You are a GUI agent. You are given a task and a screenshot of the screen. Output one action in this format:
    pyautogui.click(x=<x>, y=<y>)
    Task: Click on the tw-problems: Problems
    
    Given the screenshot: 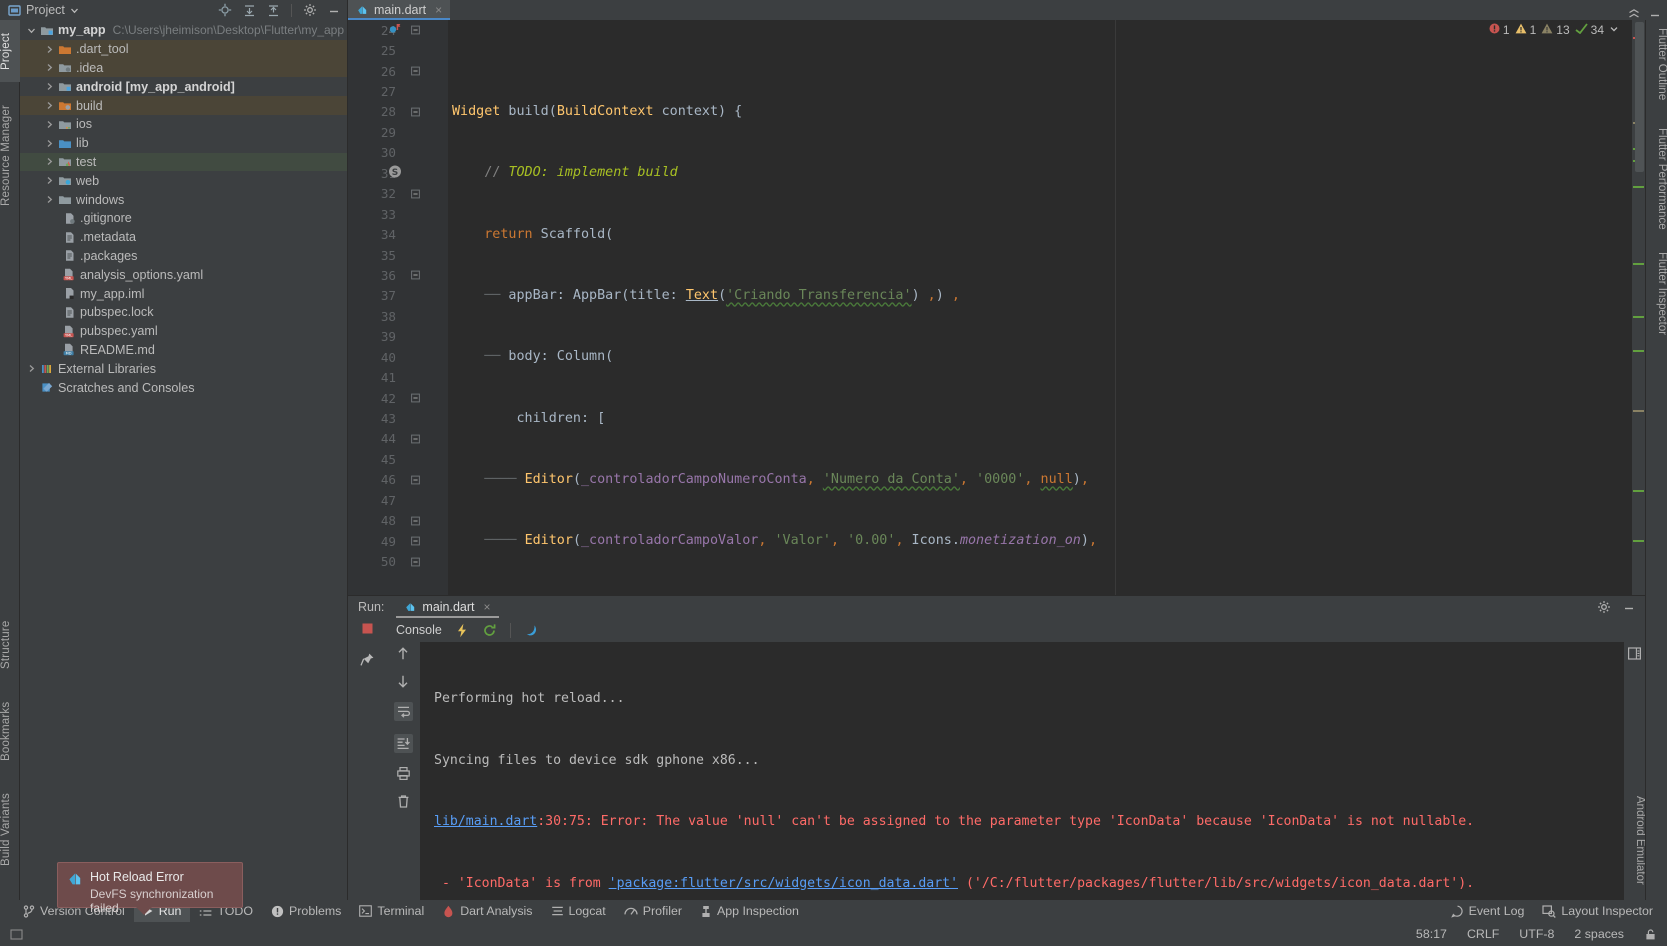 What is the action you would take?
    pyautogui.click(x=306, y=911)
    